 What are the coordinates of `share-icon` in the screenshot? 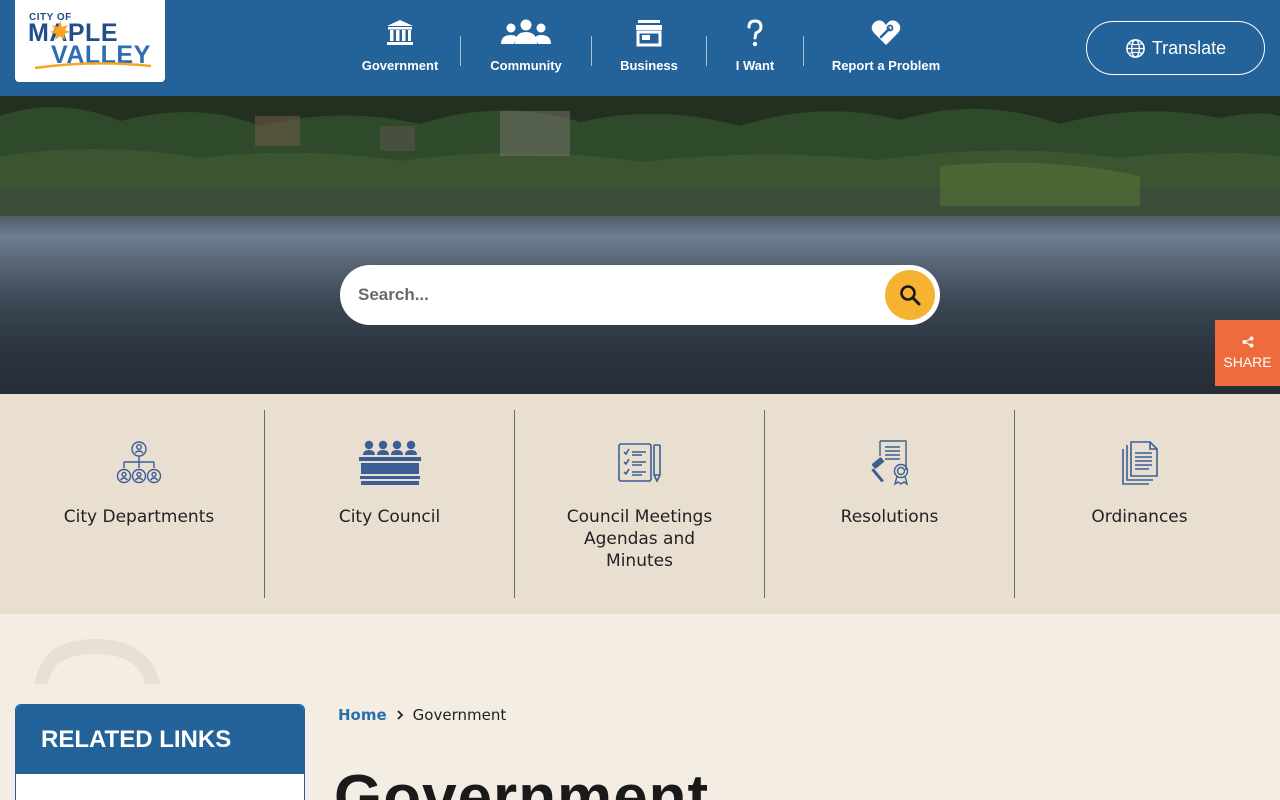 It's located at (1247, 342).